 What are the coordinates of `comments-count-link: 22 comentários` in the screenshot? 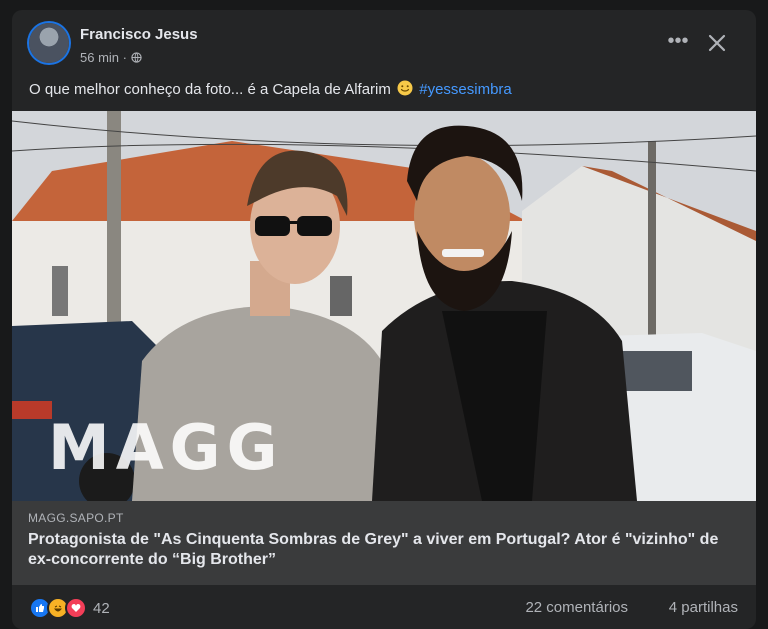 It's located at (576, 607).